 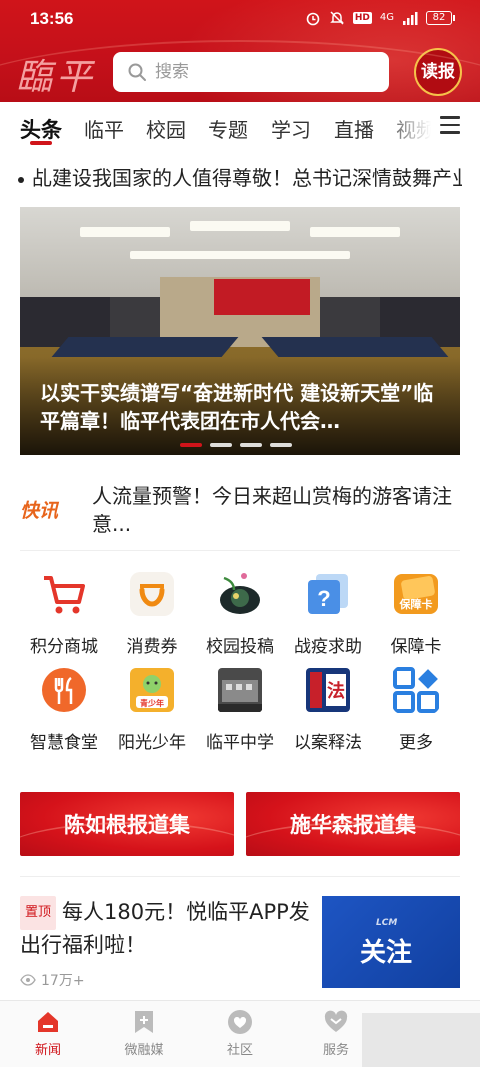 What do you see at coordinates (236, 445) in the screenshot?
I see `carousel-dots` at bounding box center [236, 445].